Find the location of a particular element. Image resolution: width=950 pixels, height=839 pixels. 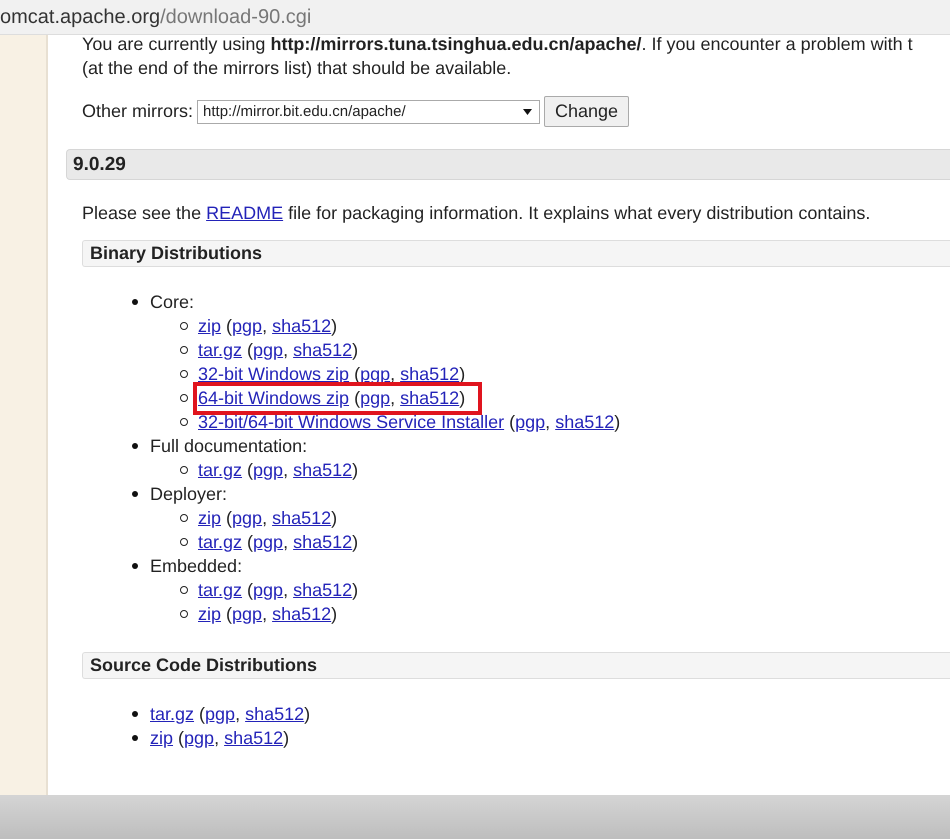

readme-link: README is located at coordinates (245, 213).